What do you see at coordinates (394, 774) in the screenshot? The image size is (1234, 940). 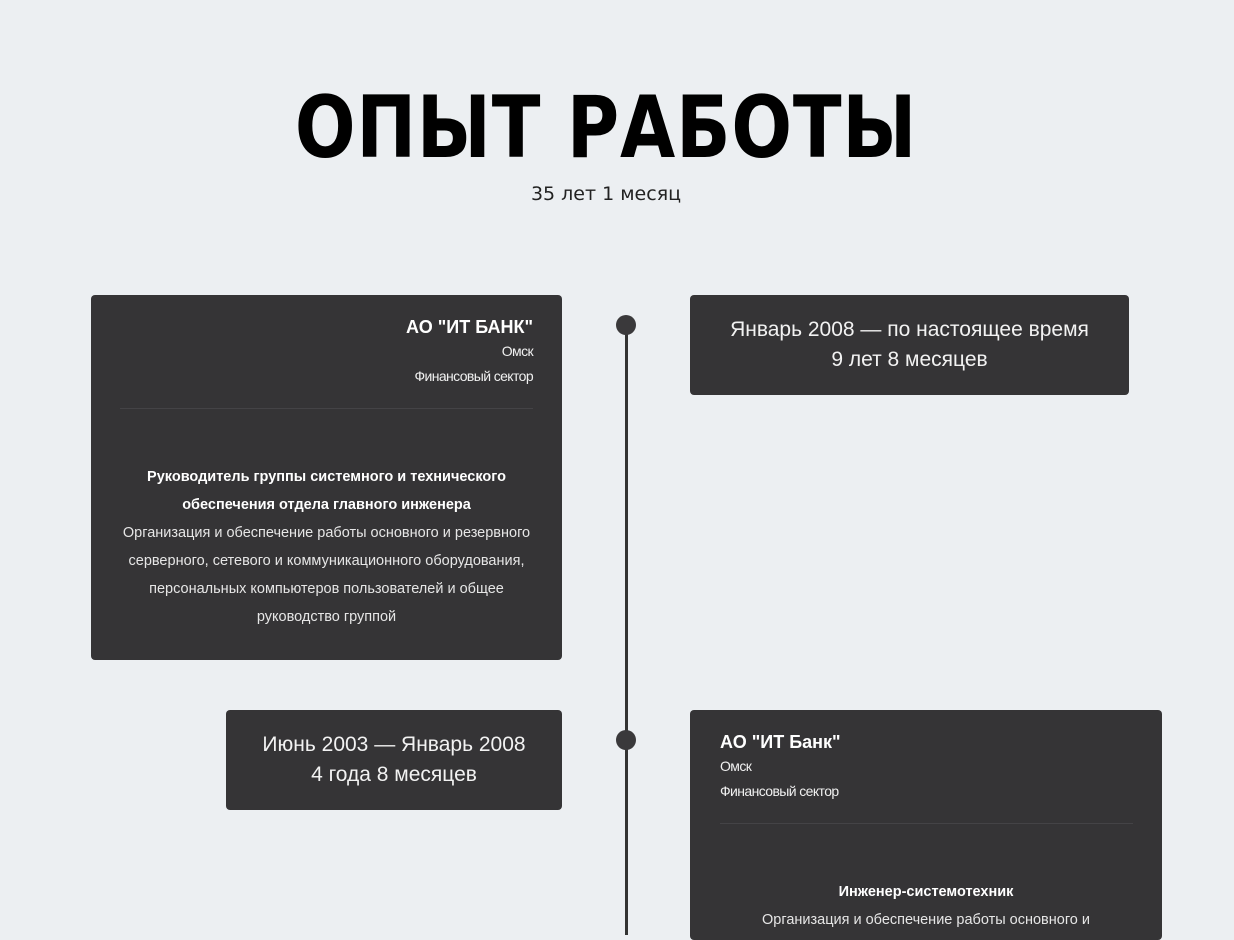 I see `job-duration: 4 года 8 месяцев` at bounding box center [394, 774].